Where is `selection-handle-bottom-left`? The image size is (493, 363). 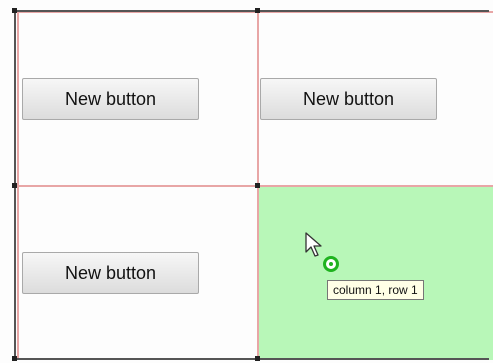 selection-handle-bottom-left is located at coordinates (14, 358).